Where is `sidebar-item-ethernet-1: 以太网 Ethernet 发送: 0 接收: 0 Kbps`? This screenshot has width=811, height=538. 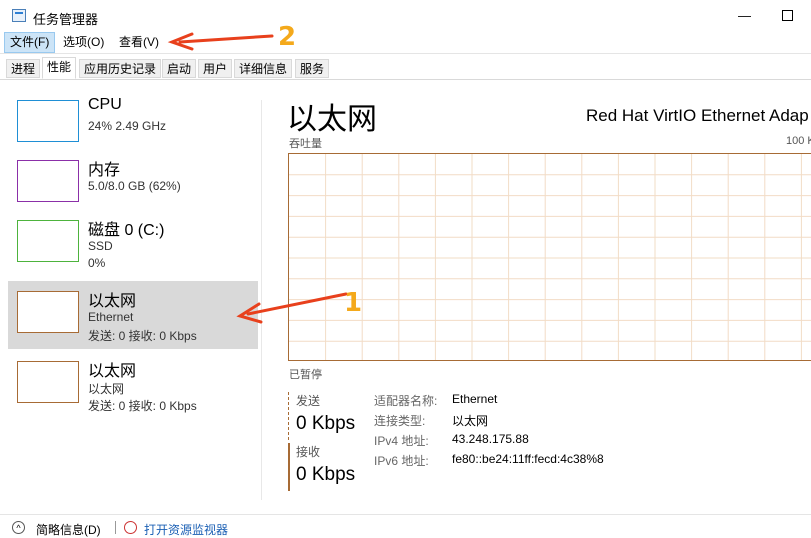 sidebar-item-ethernet-1: 以太网 Ethernet 发送: 0 接收: 0 Kbps is located at coordinates (133, 315).